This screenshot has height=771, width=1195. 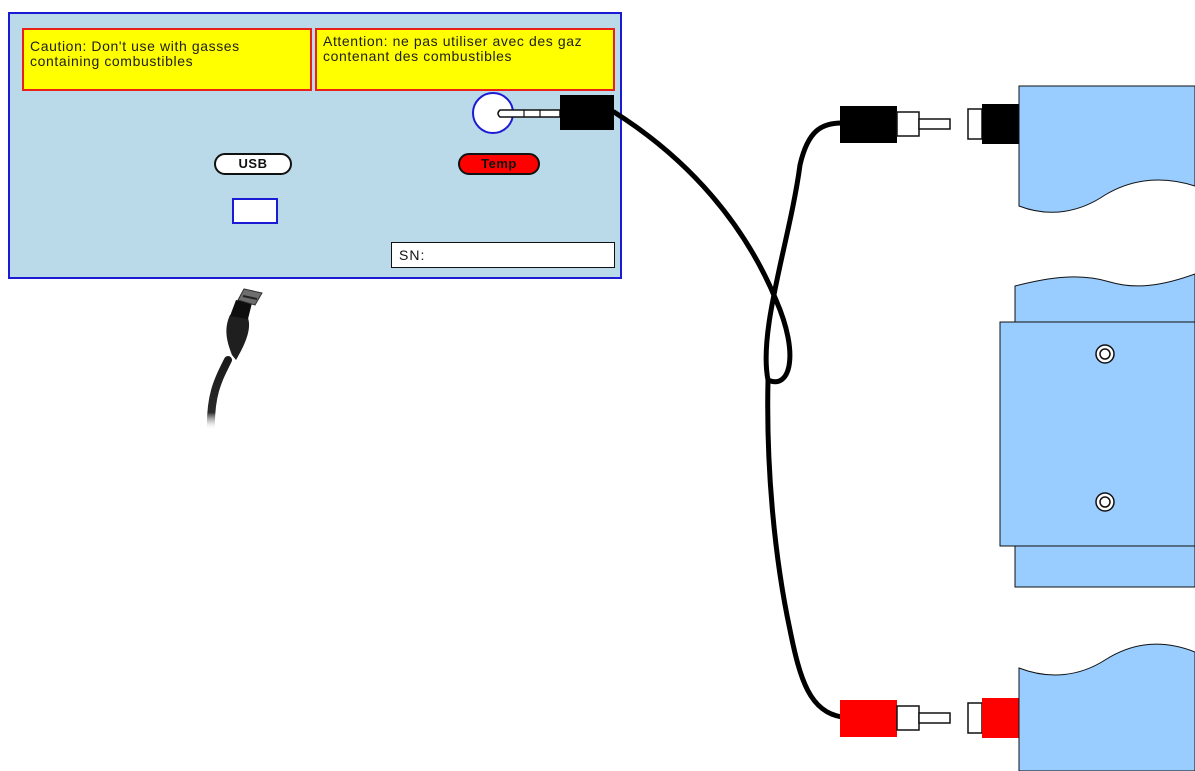 I want to click on rca-plug-red-icon, so click(x=895, y=718).